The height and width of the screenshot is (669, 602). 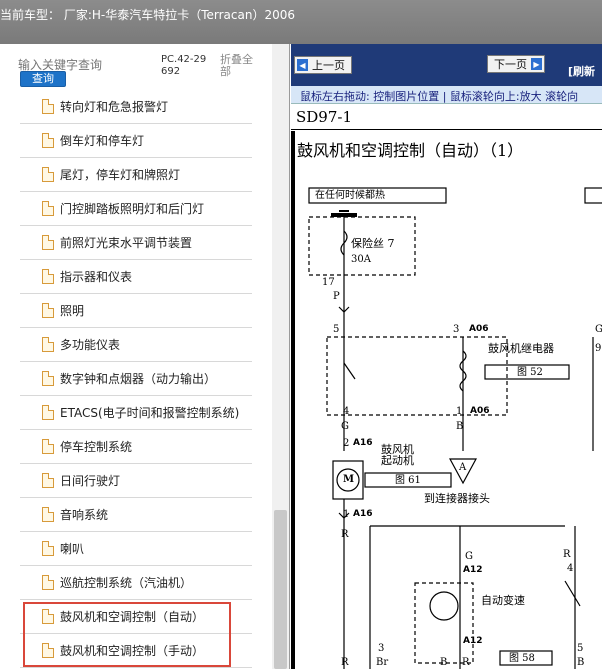 I want to click on connector-a: A, so click(x=463, y=467).